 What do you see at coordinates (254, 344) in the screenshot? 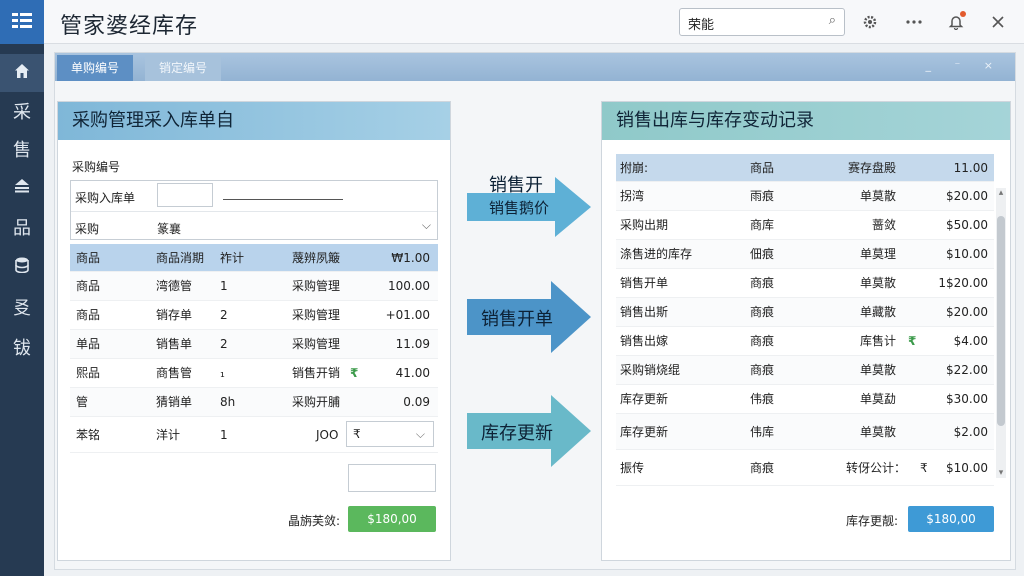
I see `table-row: 单品 销售单 2 采购管理 11.09` at bounding box center [254, 344].